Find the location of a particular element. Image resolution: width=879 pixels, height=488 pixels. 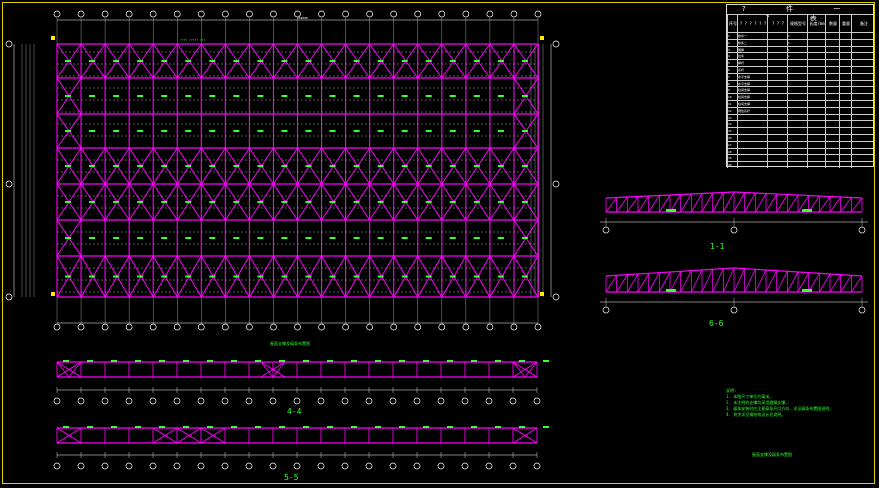

section-5-5-label: 5-5 is located at coordinates (291, 477).